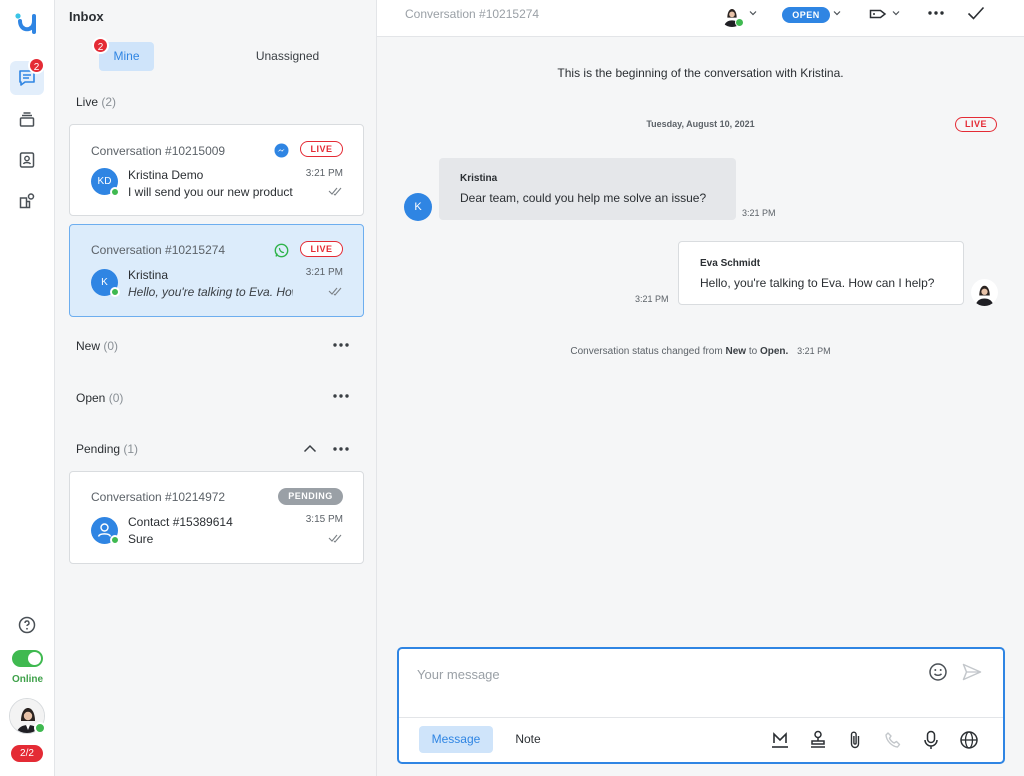  Describe the element at coordinates (109, 102) in the screenshot. I see `section-count: (2)` at that location.